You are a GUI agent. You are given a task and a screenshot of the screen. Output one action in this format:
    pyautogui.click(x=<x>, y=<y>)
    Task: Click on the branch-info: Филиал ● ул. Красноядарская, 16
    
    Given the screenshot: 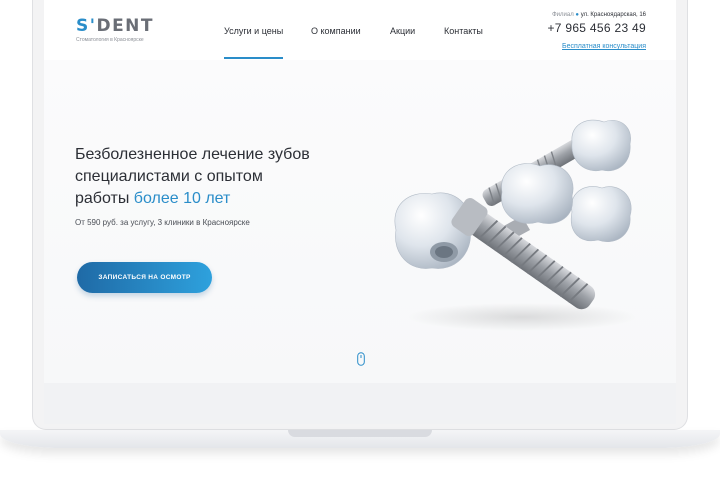 What is the action you would take?
    pyautogui.click(x=596, y=15)
    